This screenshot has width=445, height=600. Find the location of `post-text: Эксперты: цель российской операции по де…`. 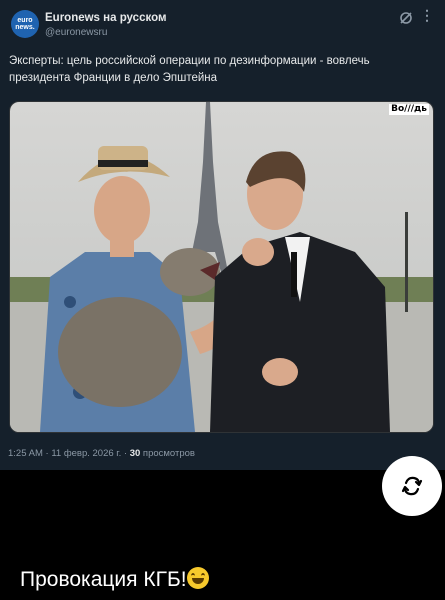

post-text: Эксперты: цель российской операции по де… is located at coordinates (189, 69).